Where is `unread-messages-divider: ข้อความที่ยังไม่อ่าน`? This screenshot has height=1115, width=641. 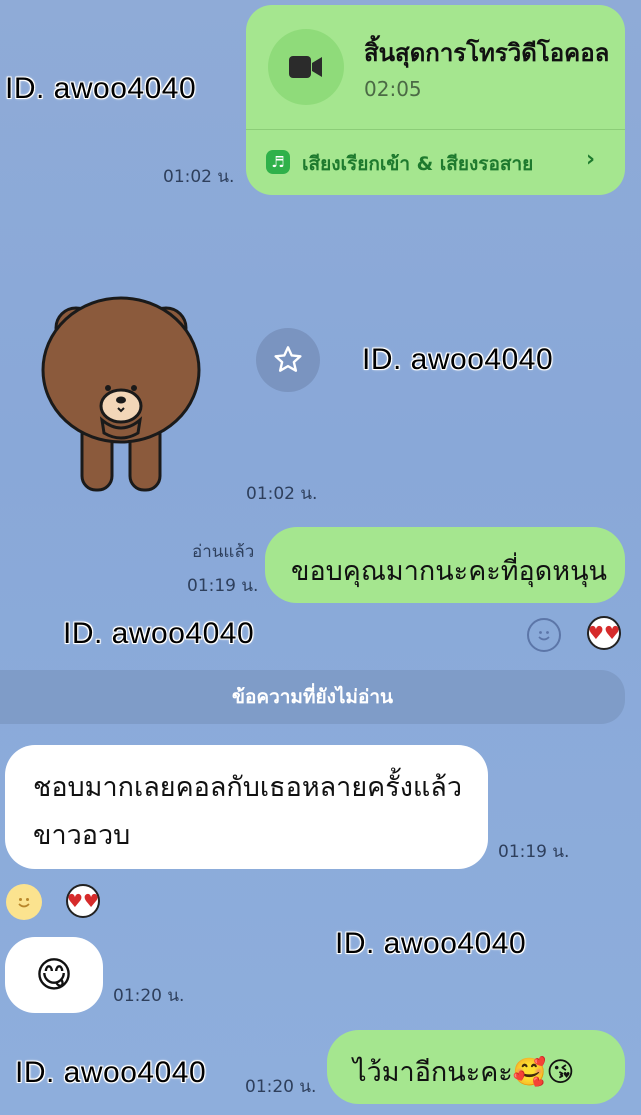 unread-messages-divider: ข้อความที่ยังไม่อ่าน is located at coordinates (312, 697).